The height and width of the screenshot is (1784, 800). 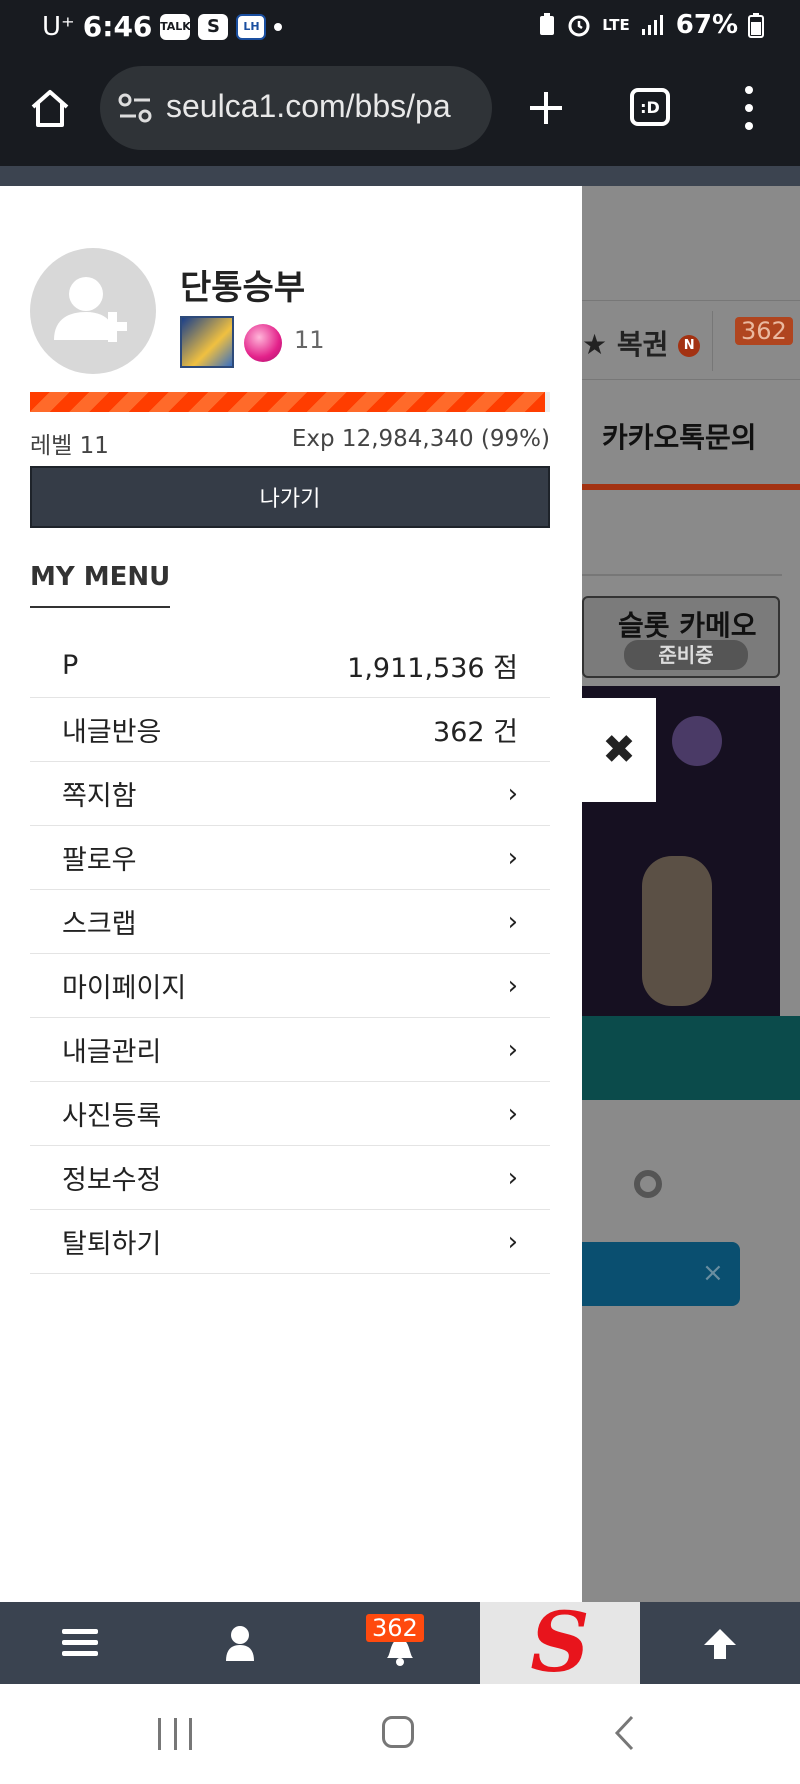 I want to click on battery-icon, so click(x=756, y=25).